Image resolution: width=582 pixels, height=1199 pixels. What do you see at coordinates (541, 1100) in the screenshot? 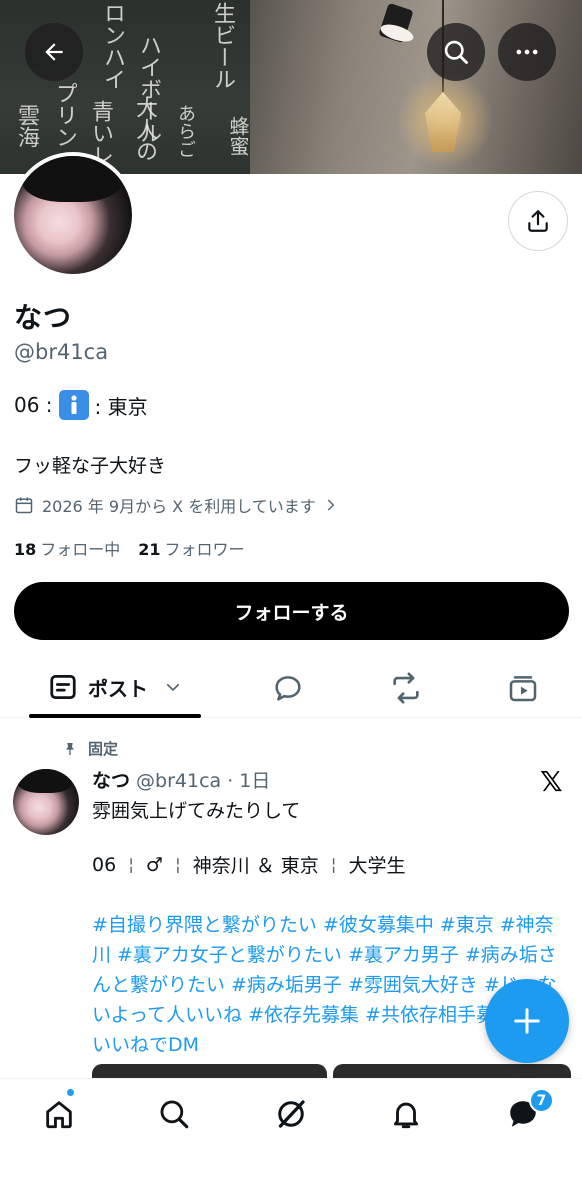
I see `messages-badge: 7` at bounding box center [541, 1100].